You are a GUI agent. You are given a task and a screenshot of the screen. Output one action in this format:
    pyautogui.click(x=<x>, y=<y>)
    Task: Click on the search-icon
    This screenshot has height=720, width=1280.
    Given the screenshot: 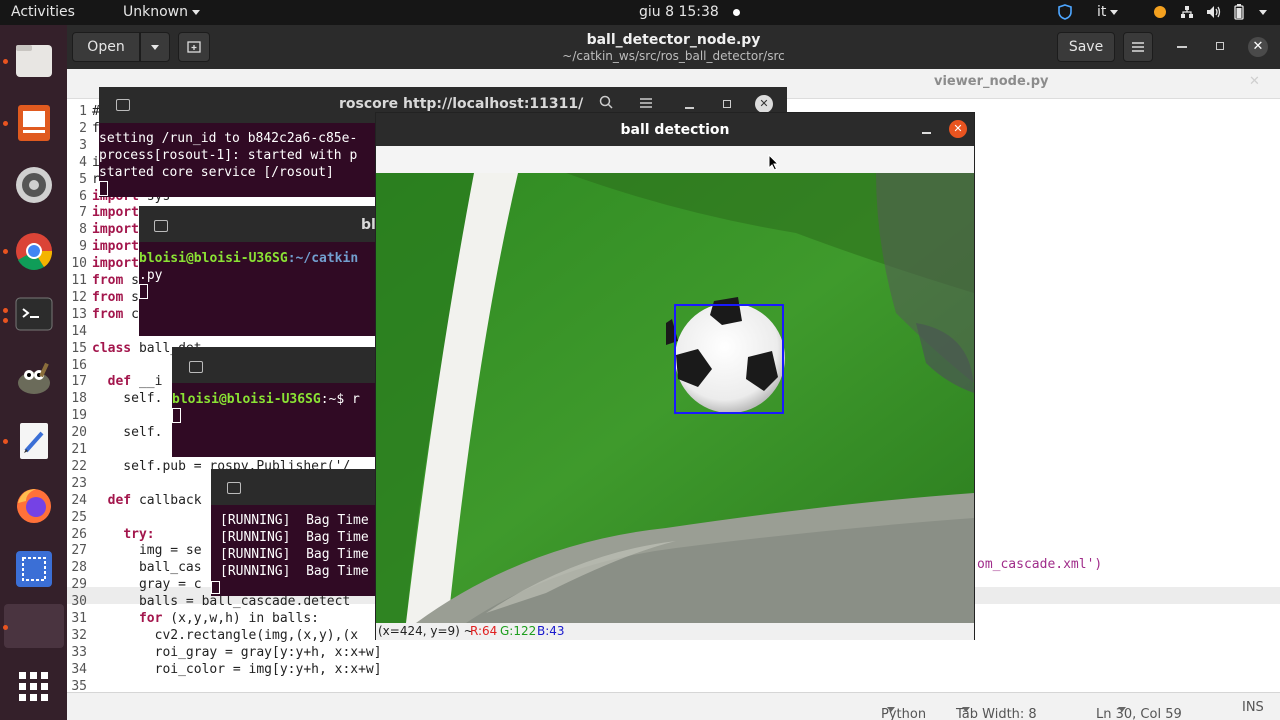 What is the action you would take?
    pyautogui.click(x=606, y=104)
    